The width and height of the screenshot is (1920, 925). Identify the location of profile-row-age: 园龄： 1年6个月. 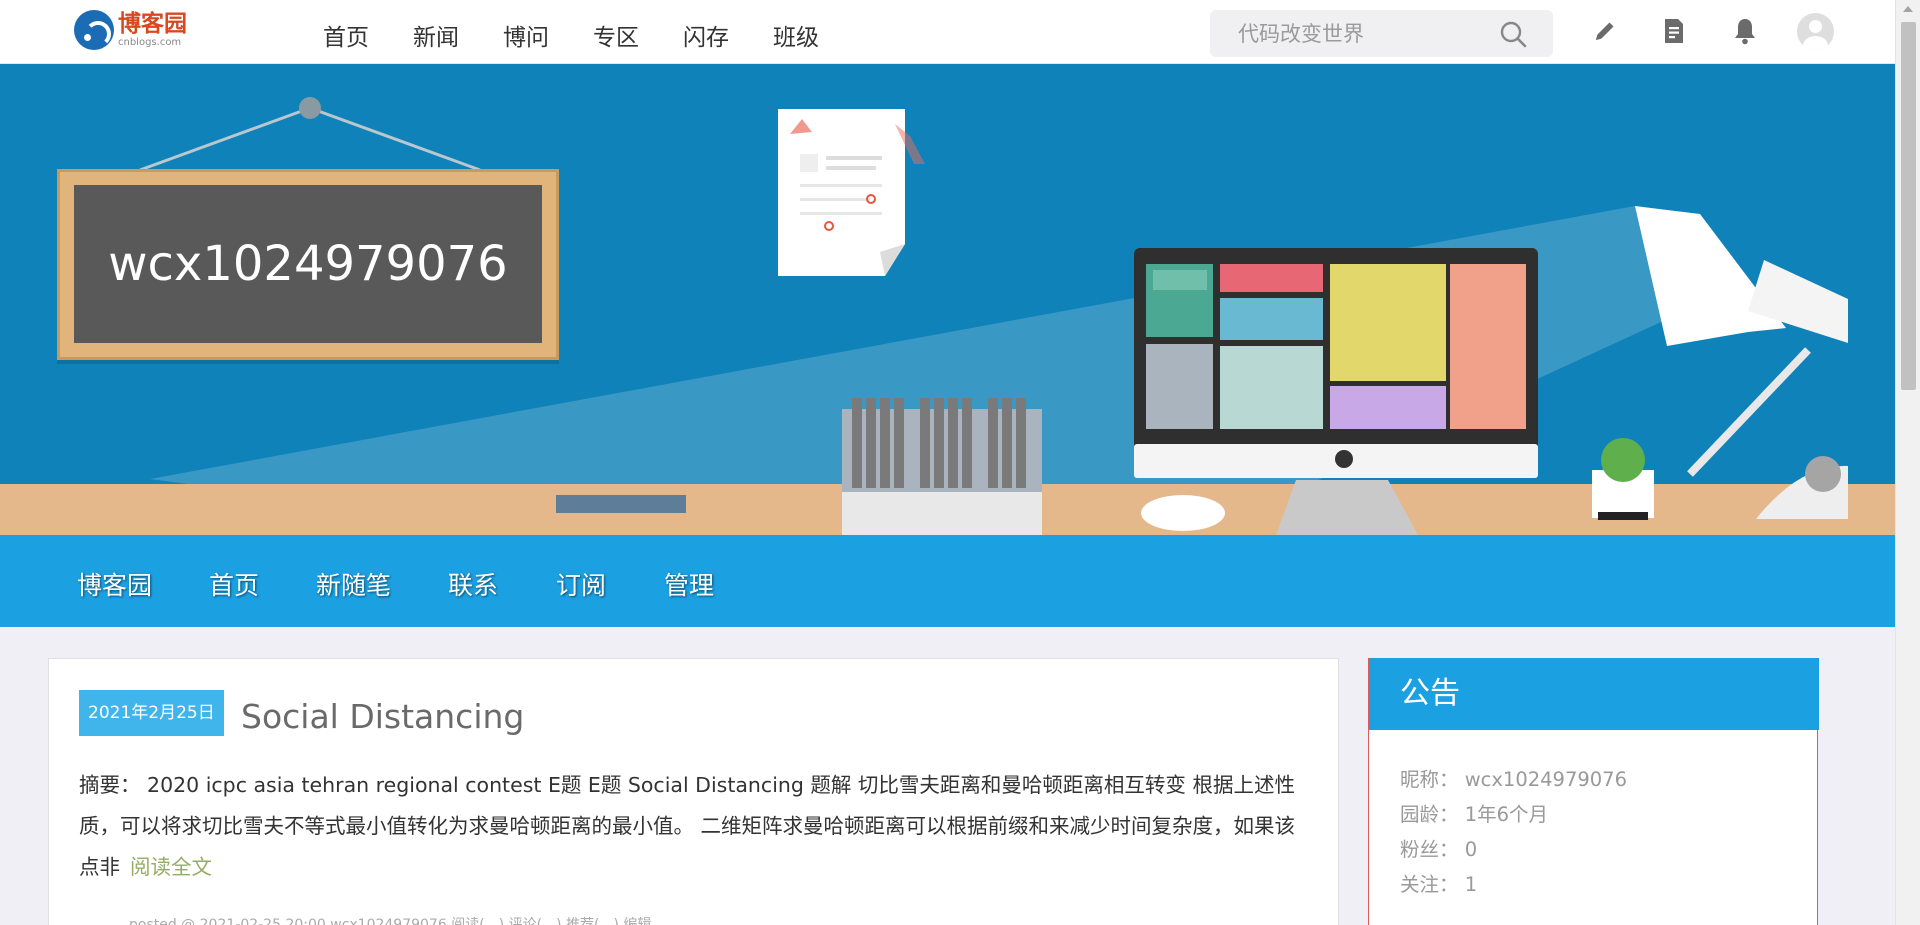
(1513, 814).